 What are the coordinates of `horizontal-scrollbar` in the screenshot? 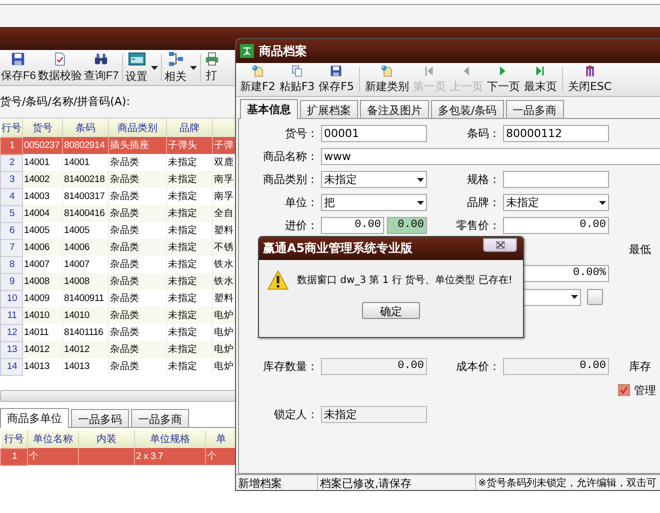 It's located at (118, 396).